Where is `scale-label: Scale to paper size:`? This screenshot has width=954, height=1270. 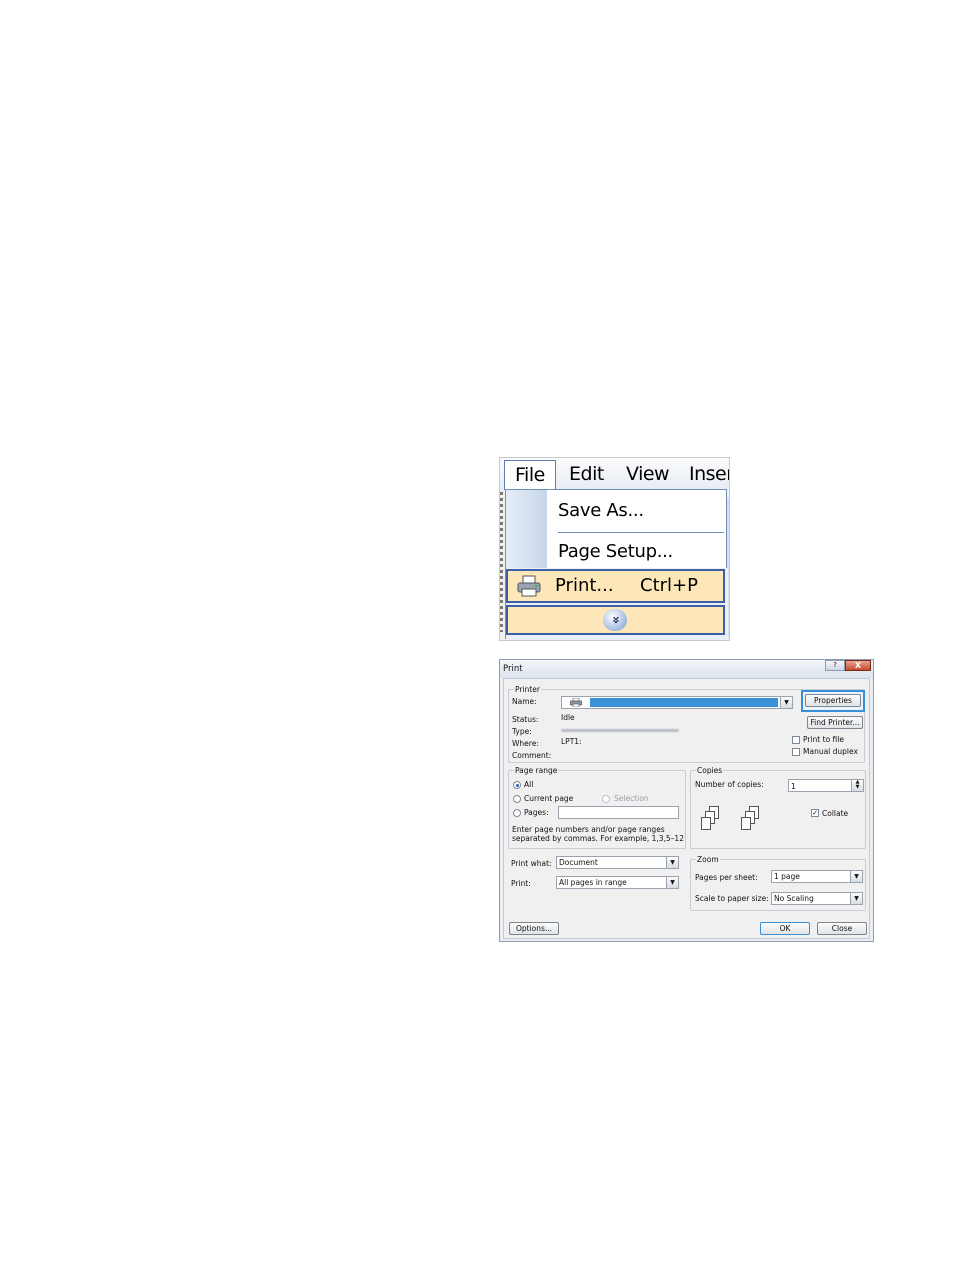 scale-label: Scale to paper size: is located at coordinates (732, 898).